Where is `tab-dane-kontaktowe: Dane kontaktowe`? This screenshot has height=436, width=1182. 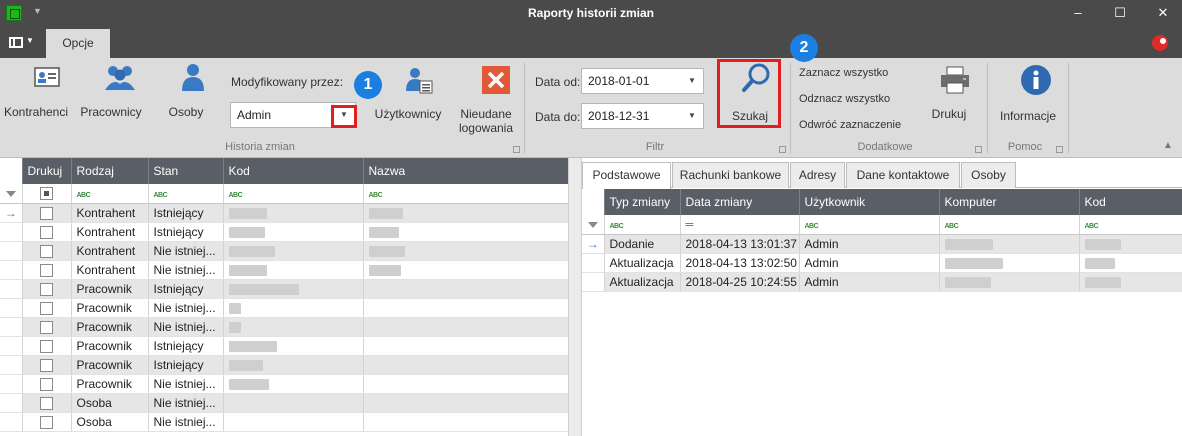
tab-dane-kontaktowe: Dane kontaktowe is located at coordinates (903, 175).